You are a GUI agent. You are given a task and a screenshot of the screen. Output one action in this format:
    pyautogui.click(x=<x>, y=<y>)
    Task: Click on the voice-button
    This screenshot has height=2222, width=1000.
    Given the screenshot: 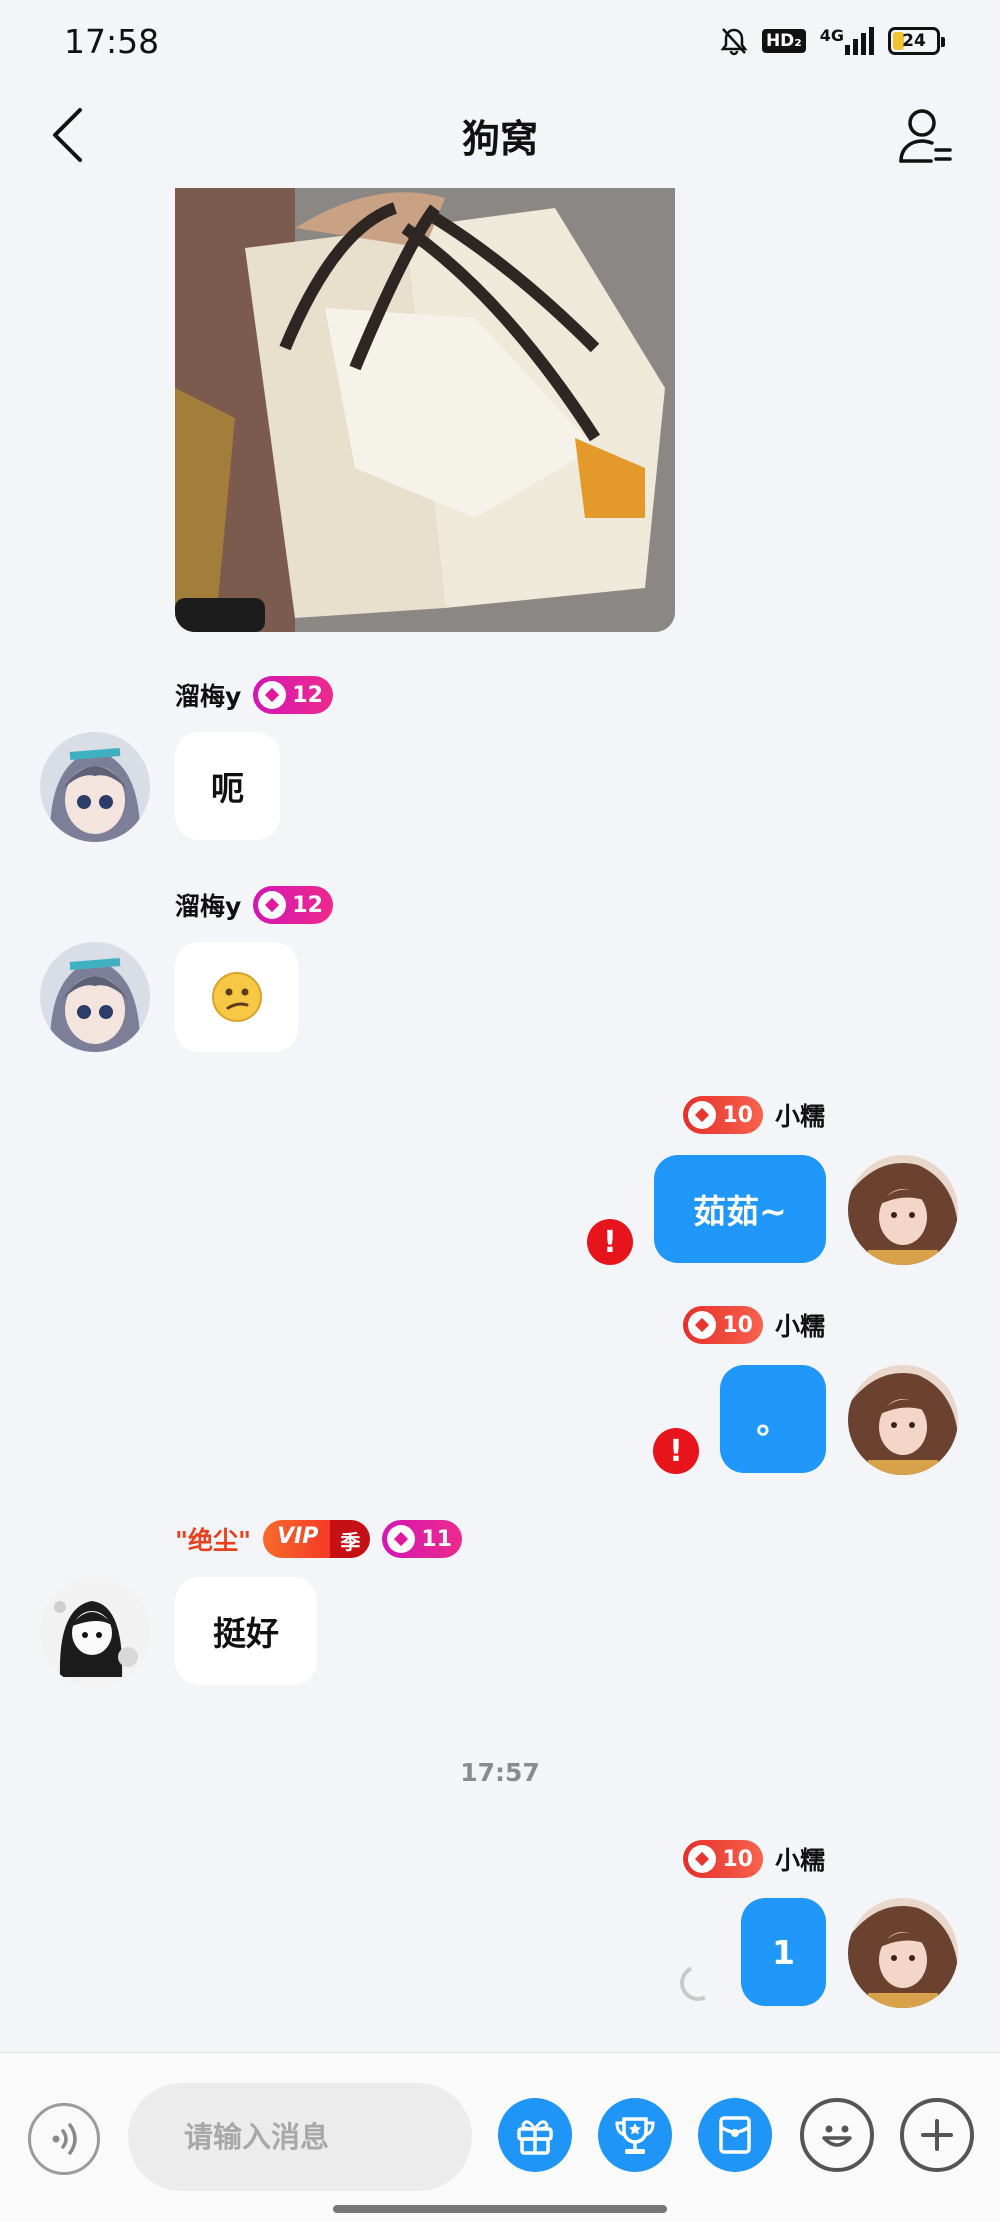 What is the action you would take?
    pyautogui.click(x=64, y=2139)
    